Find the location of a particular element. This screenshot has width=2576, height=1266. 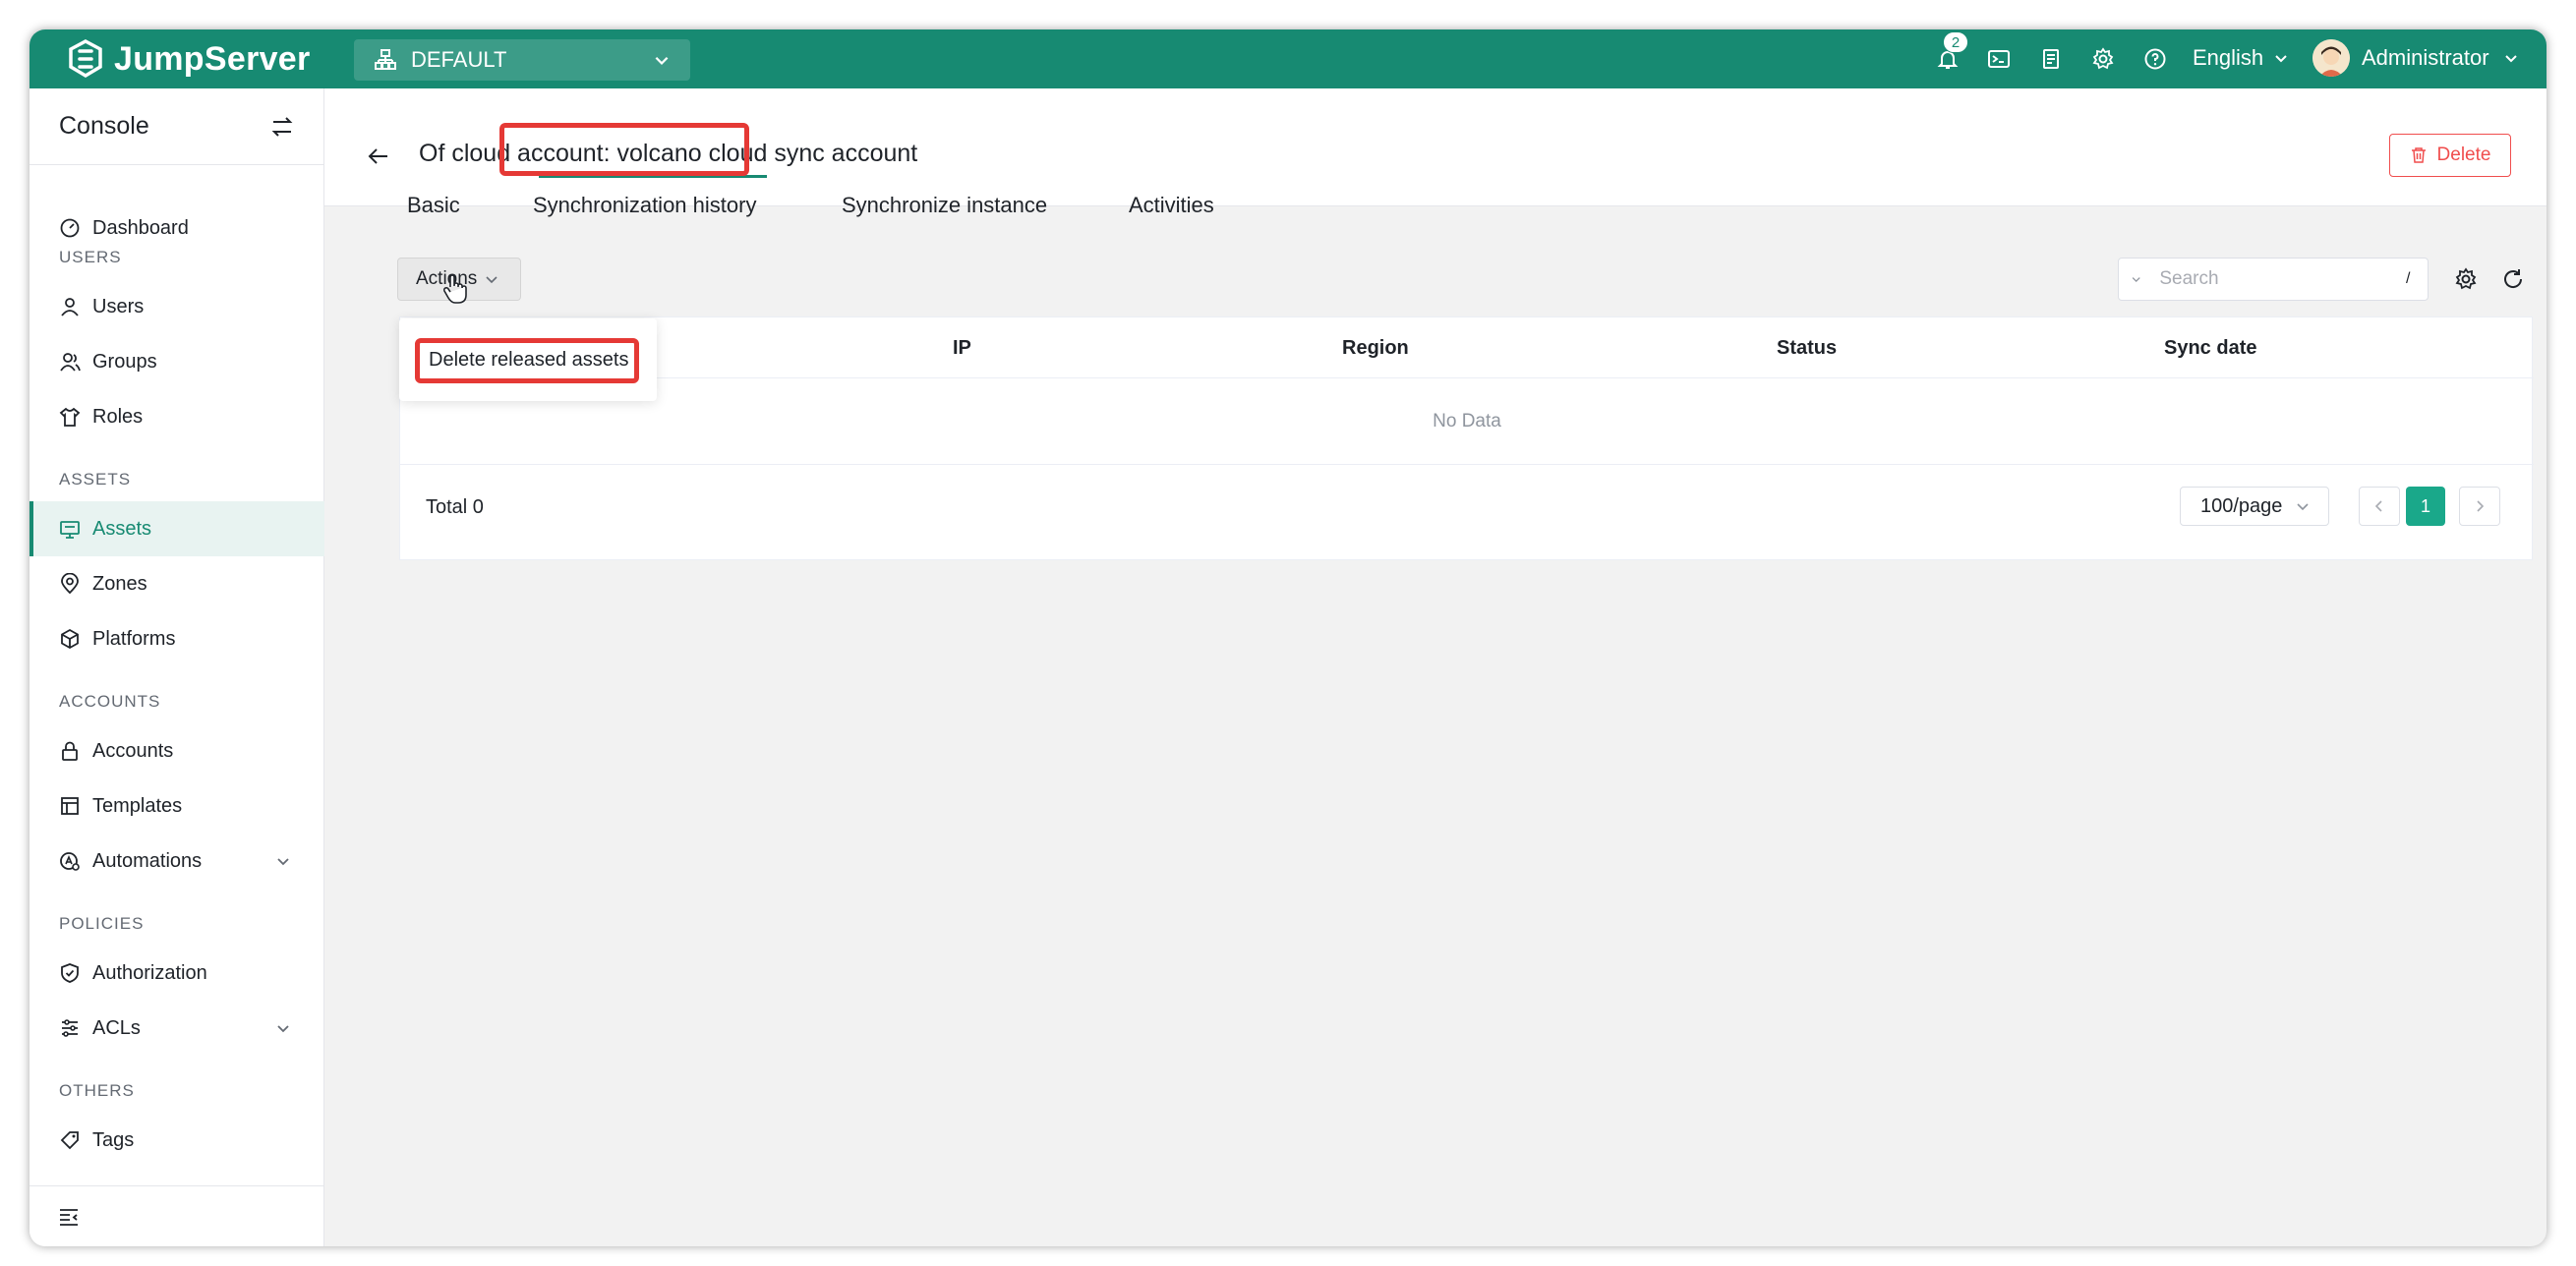

sidebar-item-label: Users is located at coordinates (118, 306).